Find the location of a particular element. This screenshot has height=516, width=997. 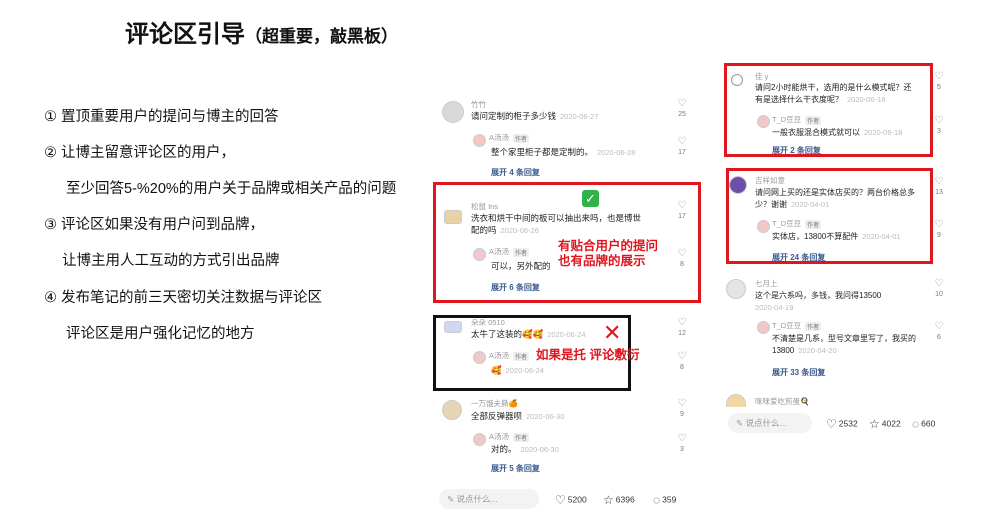

like-total-count: 2532 is located at coordinates (848, 423).